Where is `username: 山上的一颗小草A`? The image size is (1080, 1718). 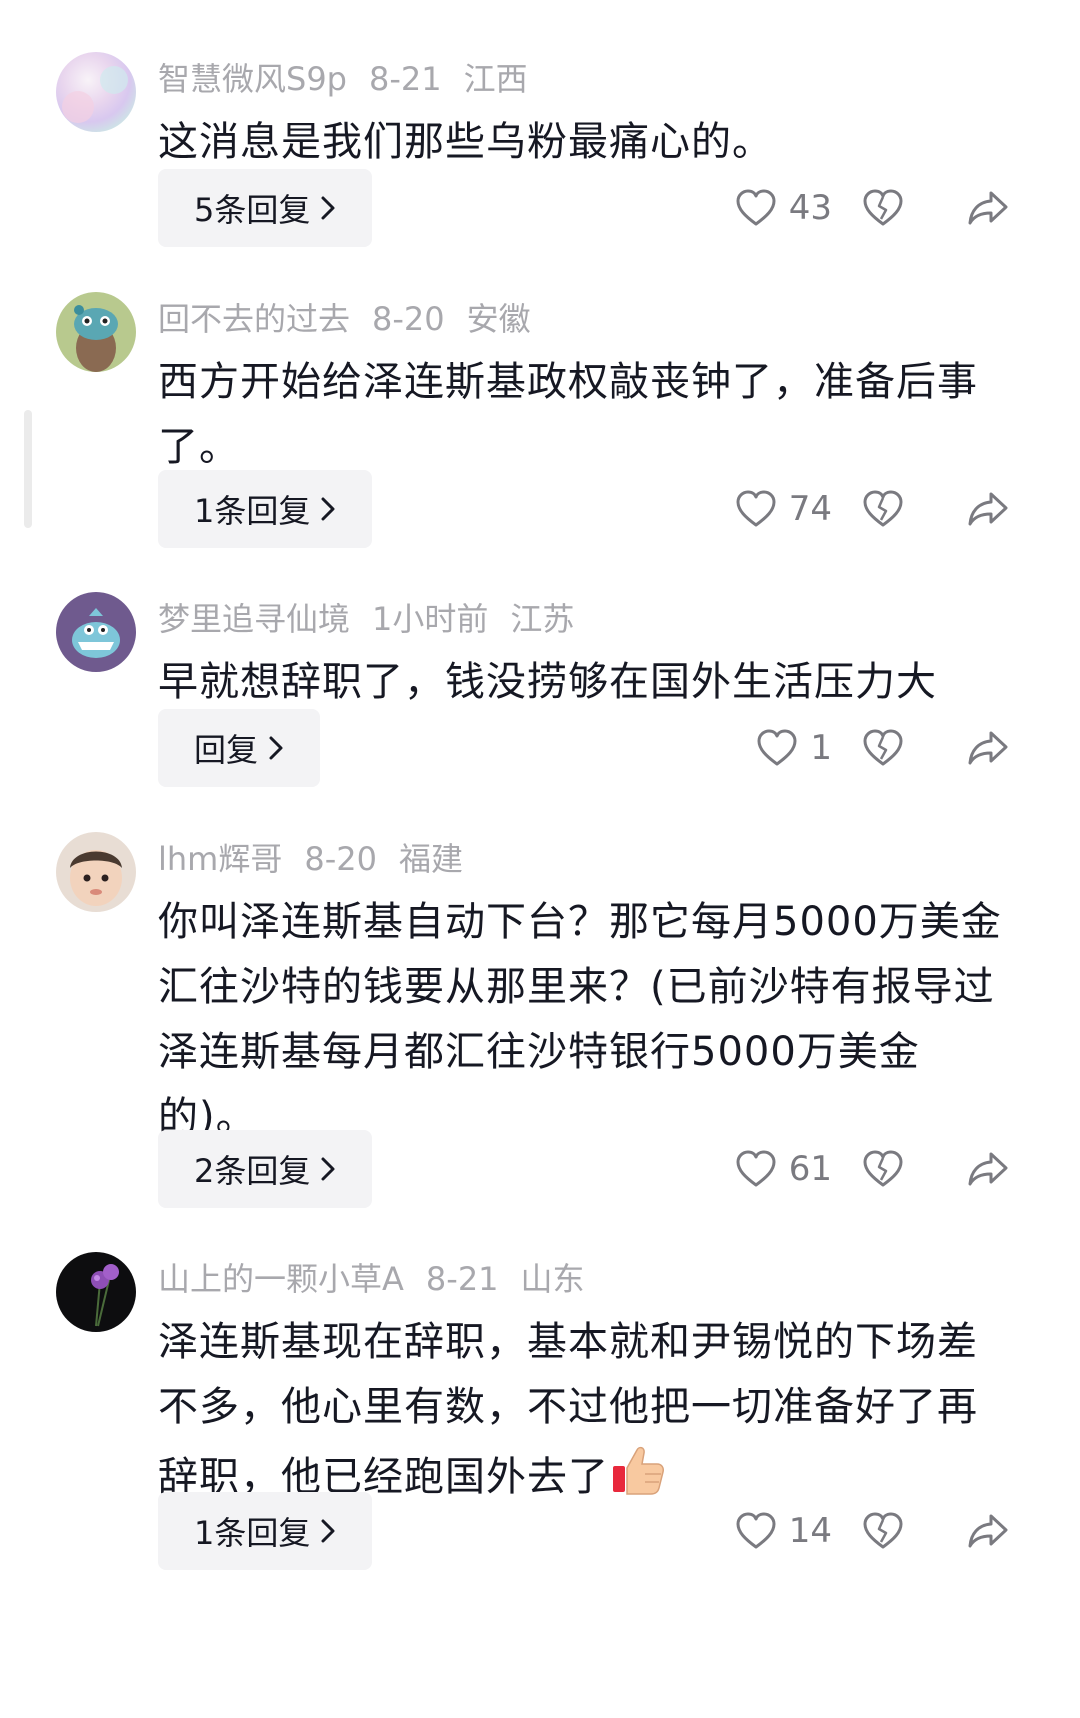
username: 山上的一颗小草A is located at coordinates (281, 1279).